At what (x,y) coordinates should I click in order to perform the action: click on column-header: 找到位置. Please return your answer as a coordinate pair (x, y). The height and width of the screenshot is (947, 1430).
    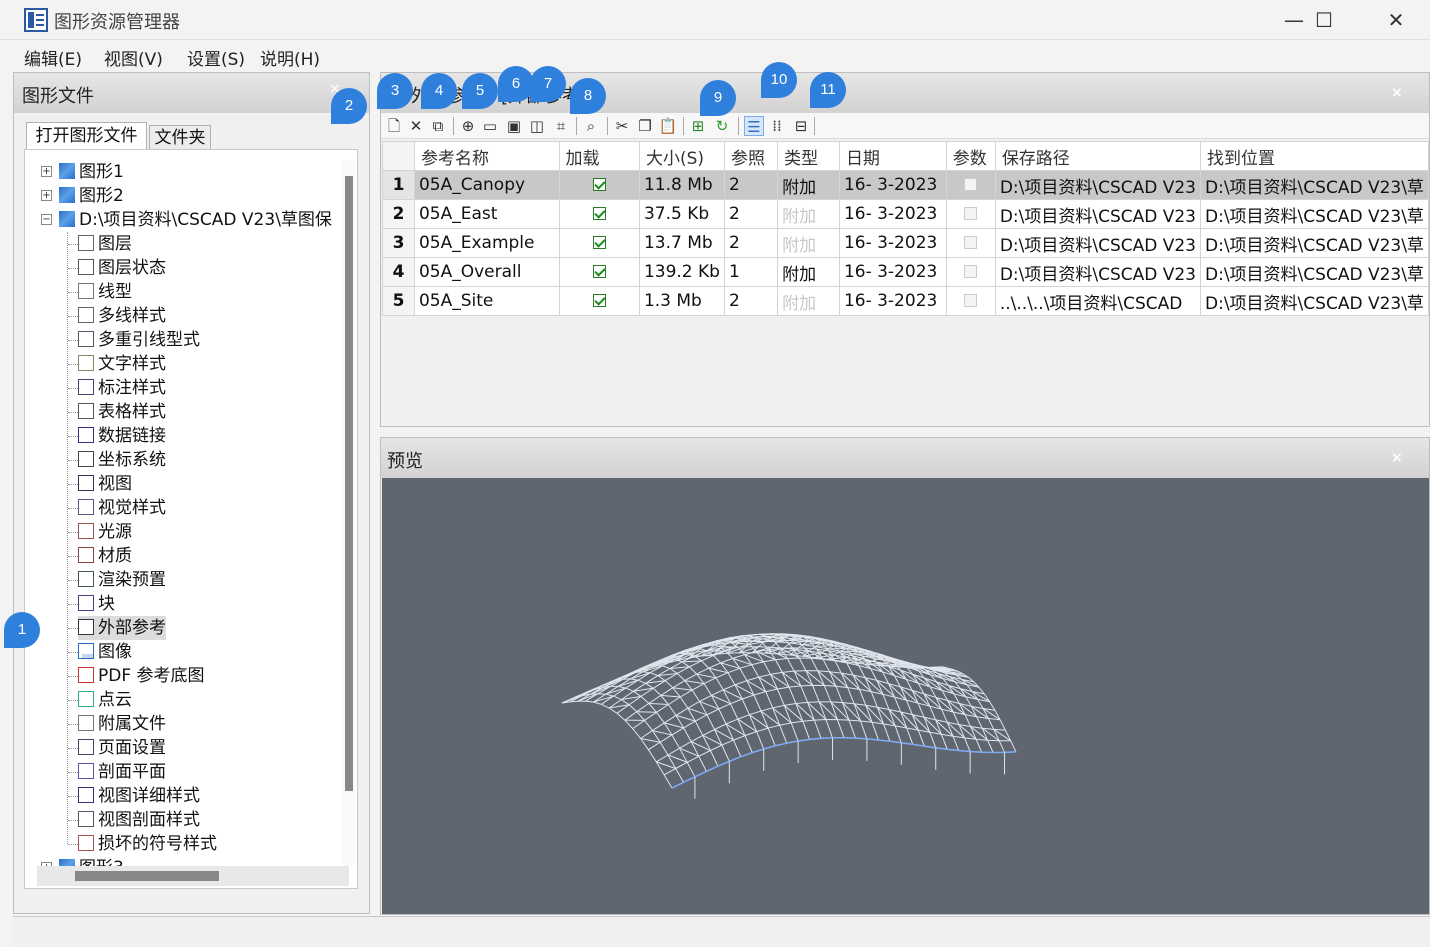
    Looking at the image, I should click on (1314, 156).